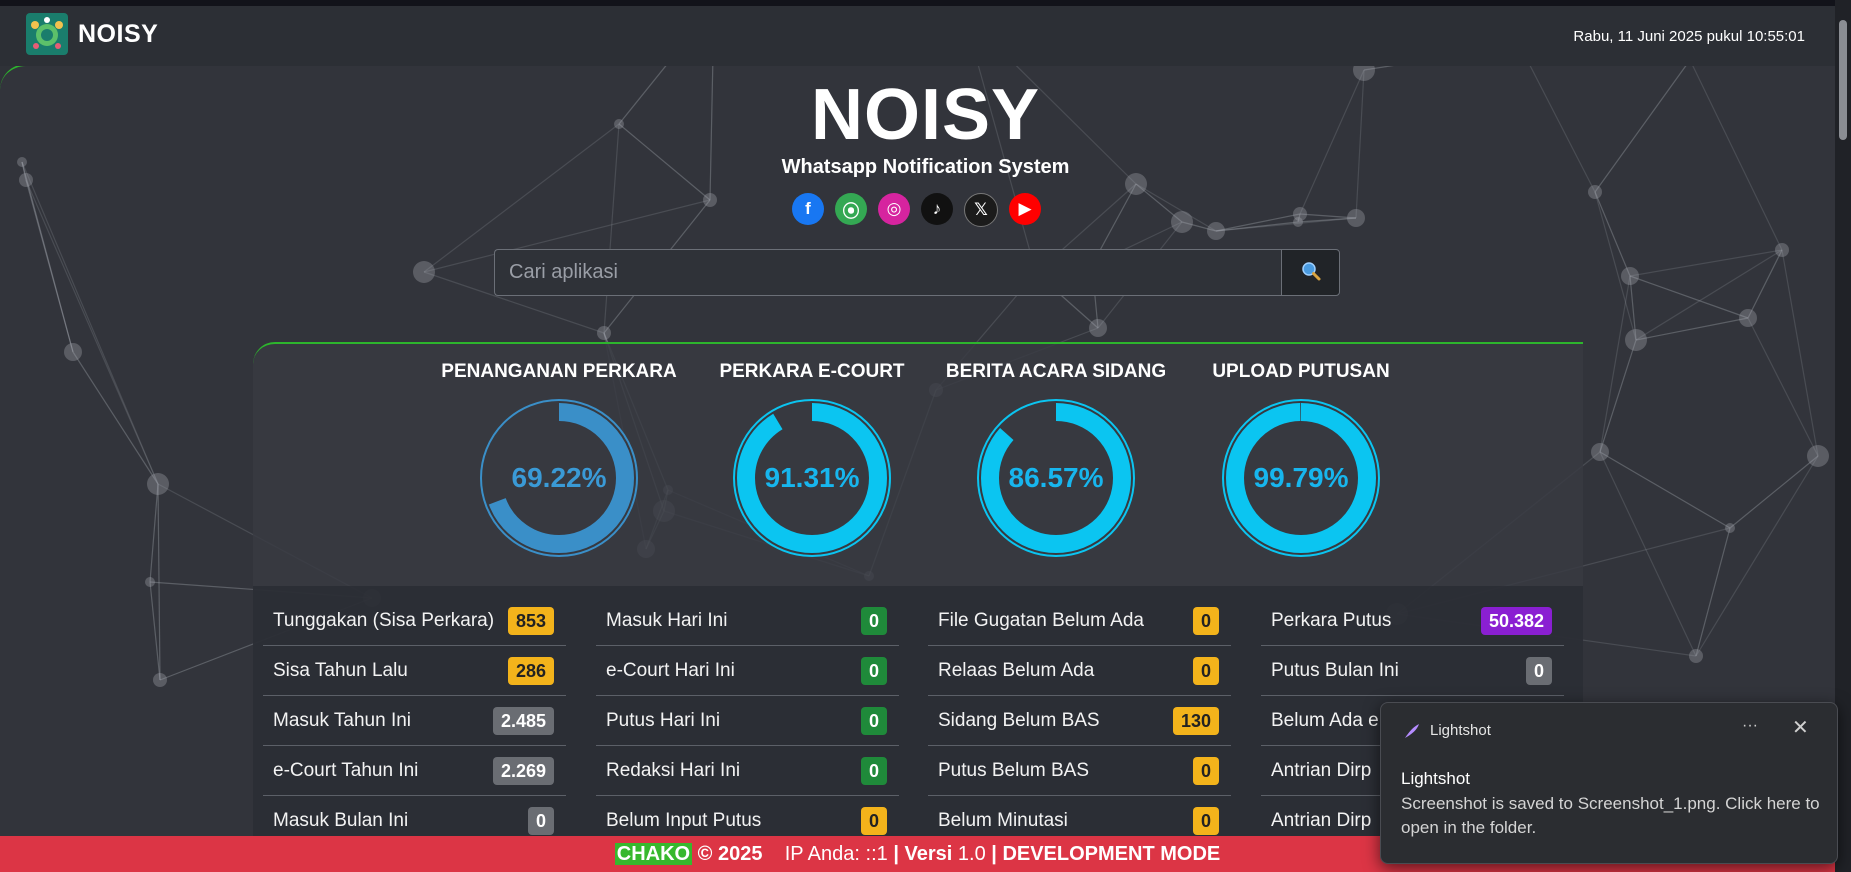 The width and height of the screenshot is (1851, 872). Describe the element at coordinates (340, 670) in the screenshot. I see `stat-label: Sisa Tahun Lalu` at that location.